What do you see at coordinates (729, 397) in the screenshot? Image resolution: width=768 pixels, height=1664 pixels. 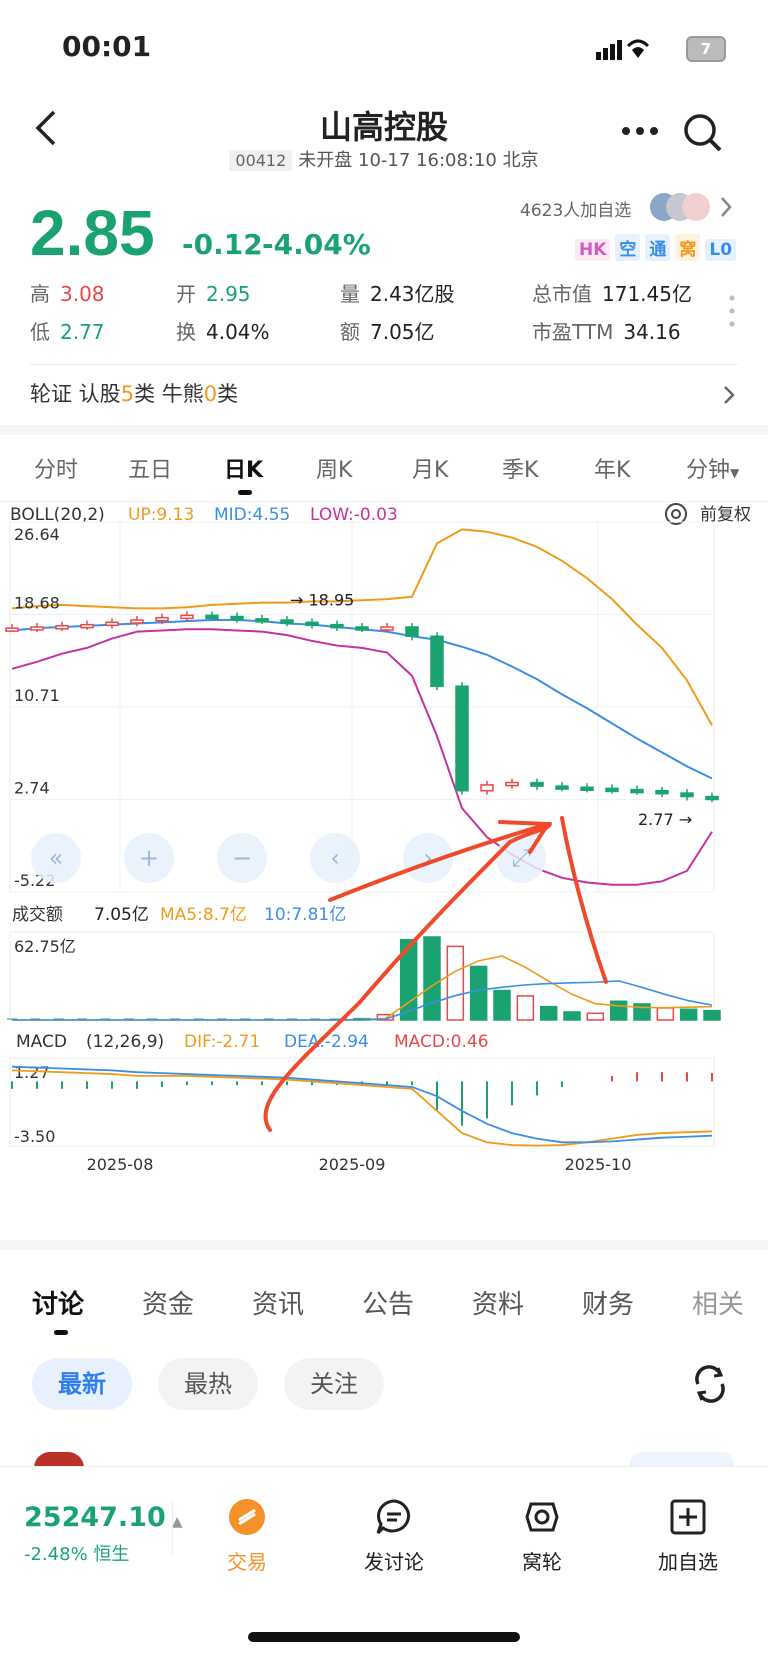 I see `chevron-right-icon` at bounding box center [729, 397].